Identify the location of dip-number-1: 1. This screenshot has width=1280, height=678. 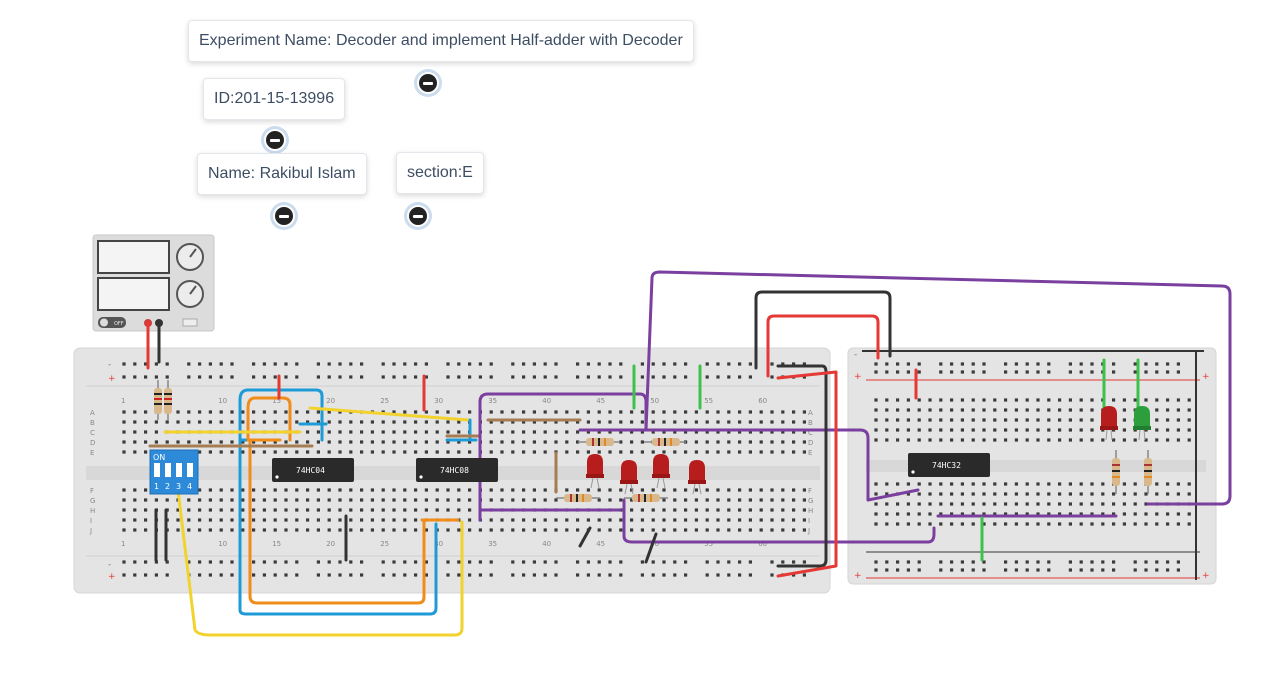
(156, 486).